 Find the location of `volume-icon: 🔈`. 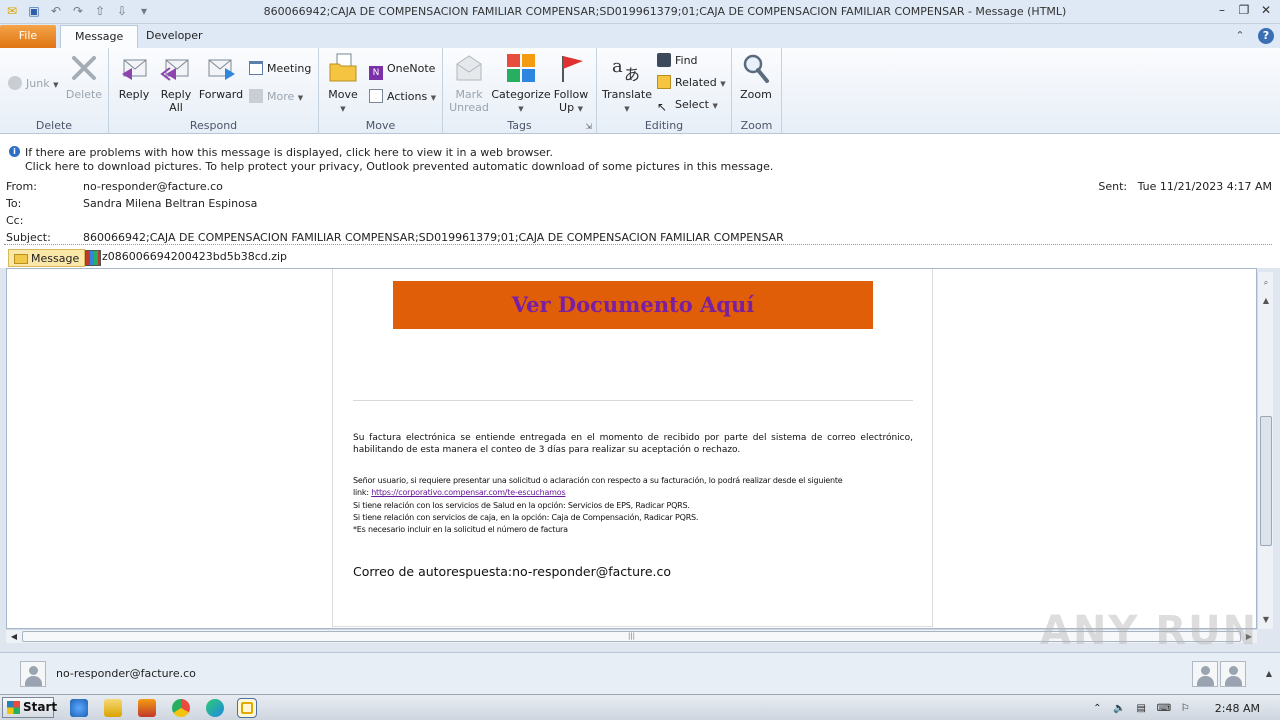

volume-icon: 🔈 is located at coordinates (1119, 708).